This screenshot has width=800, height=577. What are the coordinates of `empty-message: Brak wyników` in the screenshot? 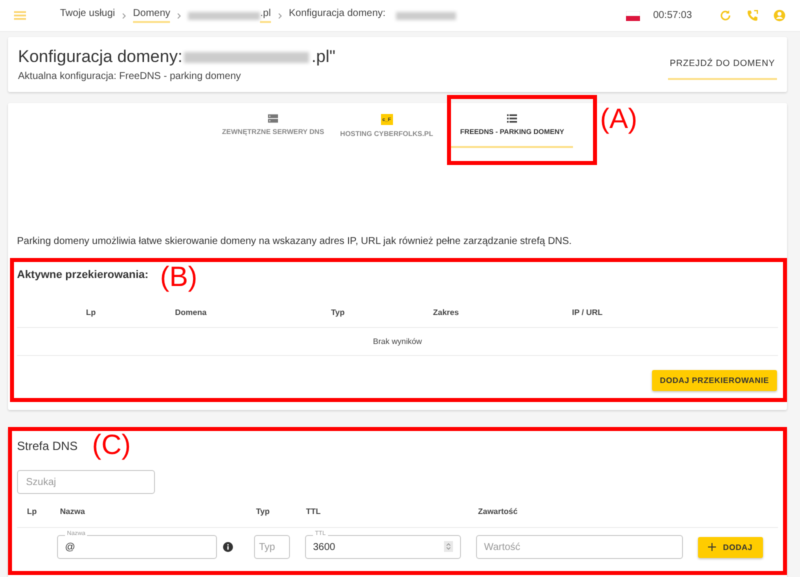 It's located at (397, 342).